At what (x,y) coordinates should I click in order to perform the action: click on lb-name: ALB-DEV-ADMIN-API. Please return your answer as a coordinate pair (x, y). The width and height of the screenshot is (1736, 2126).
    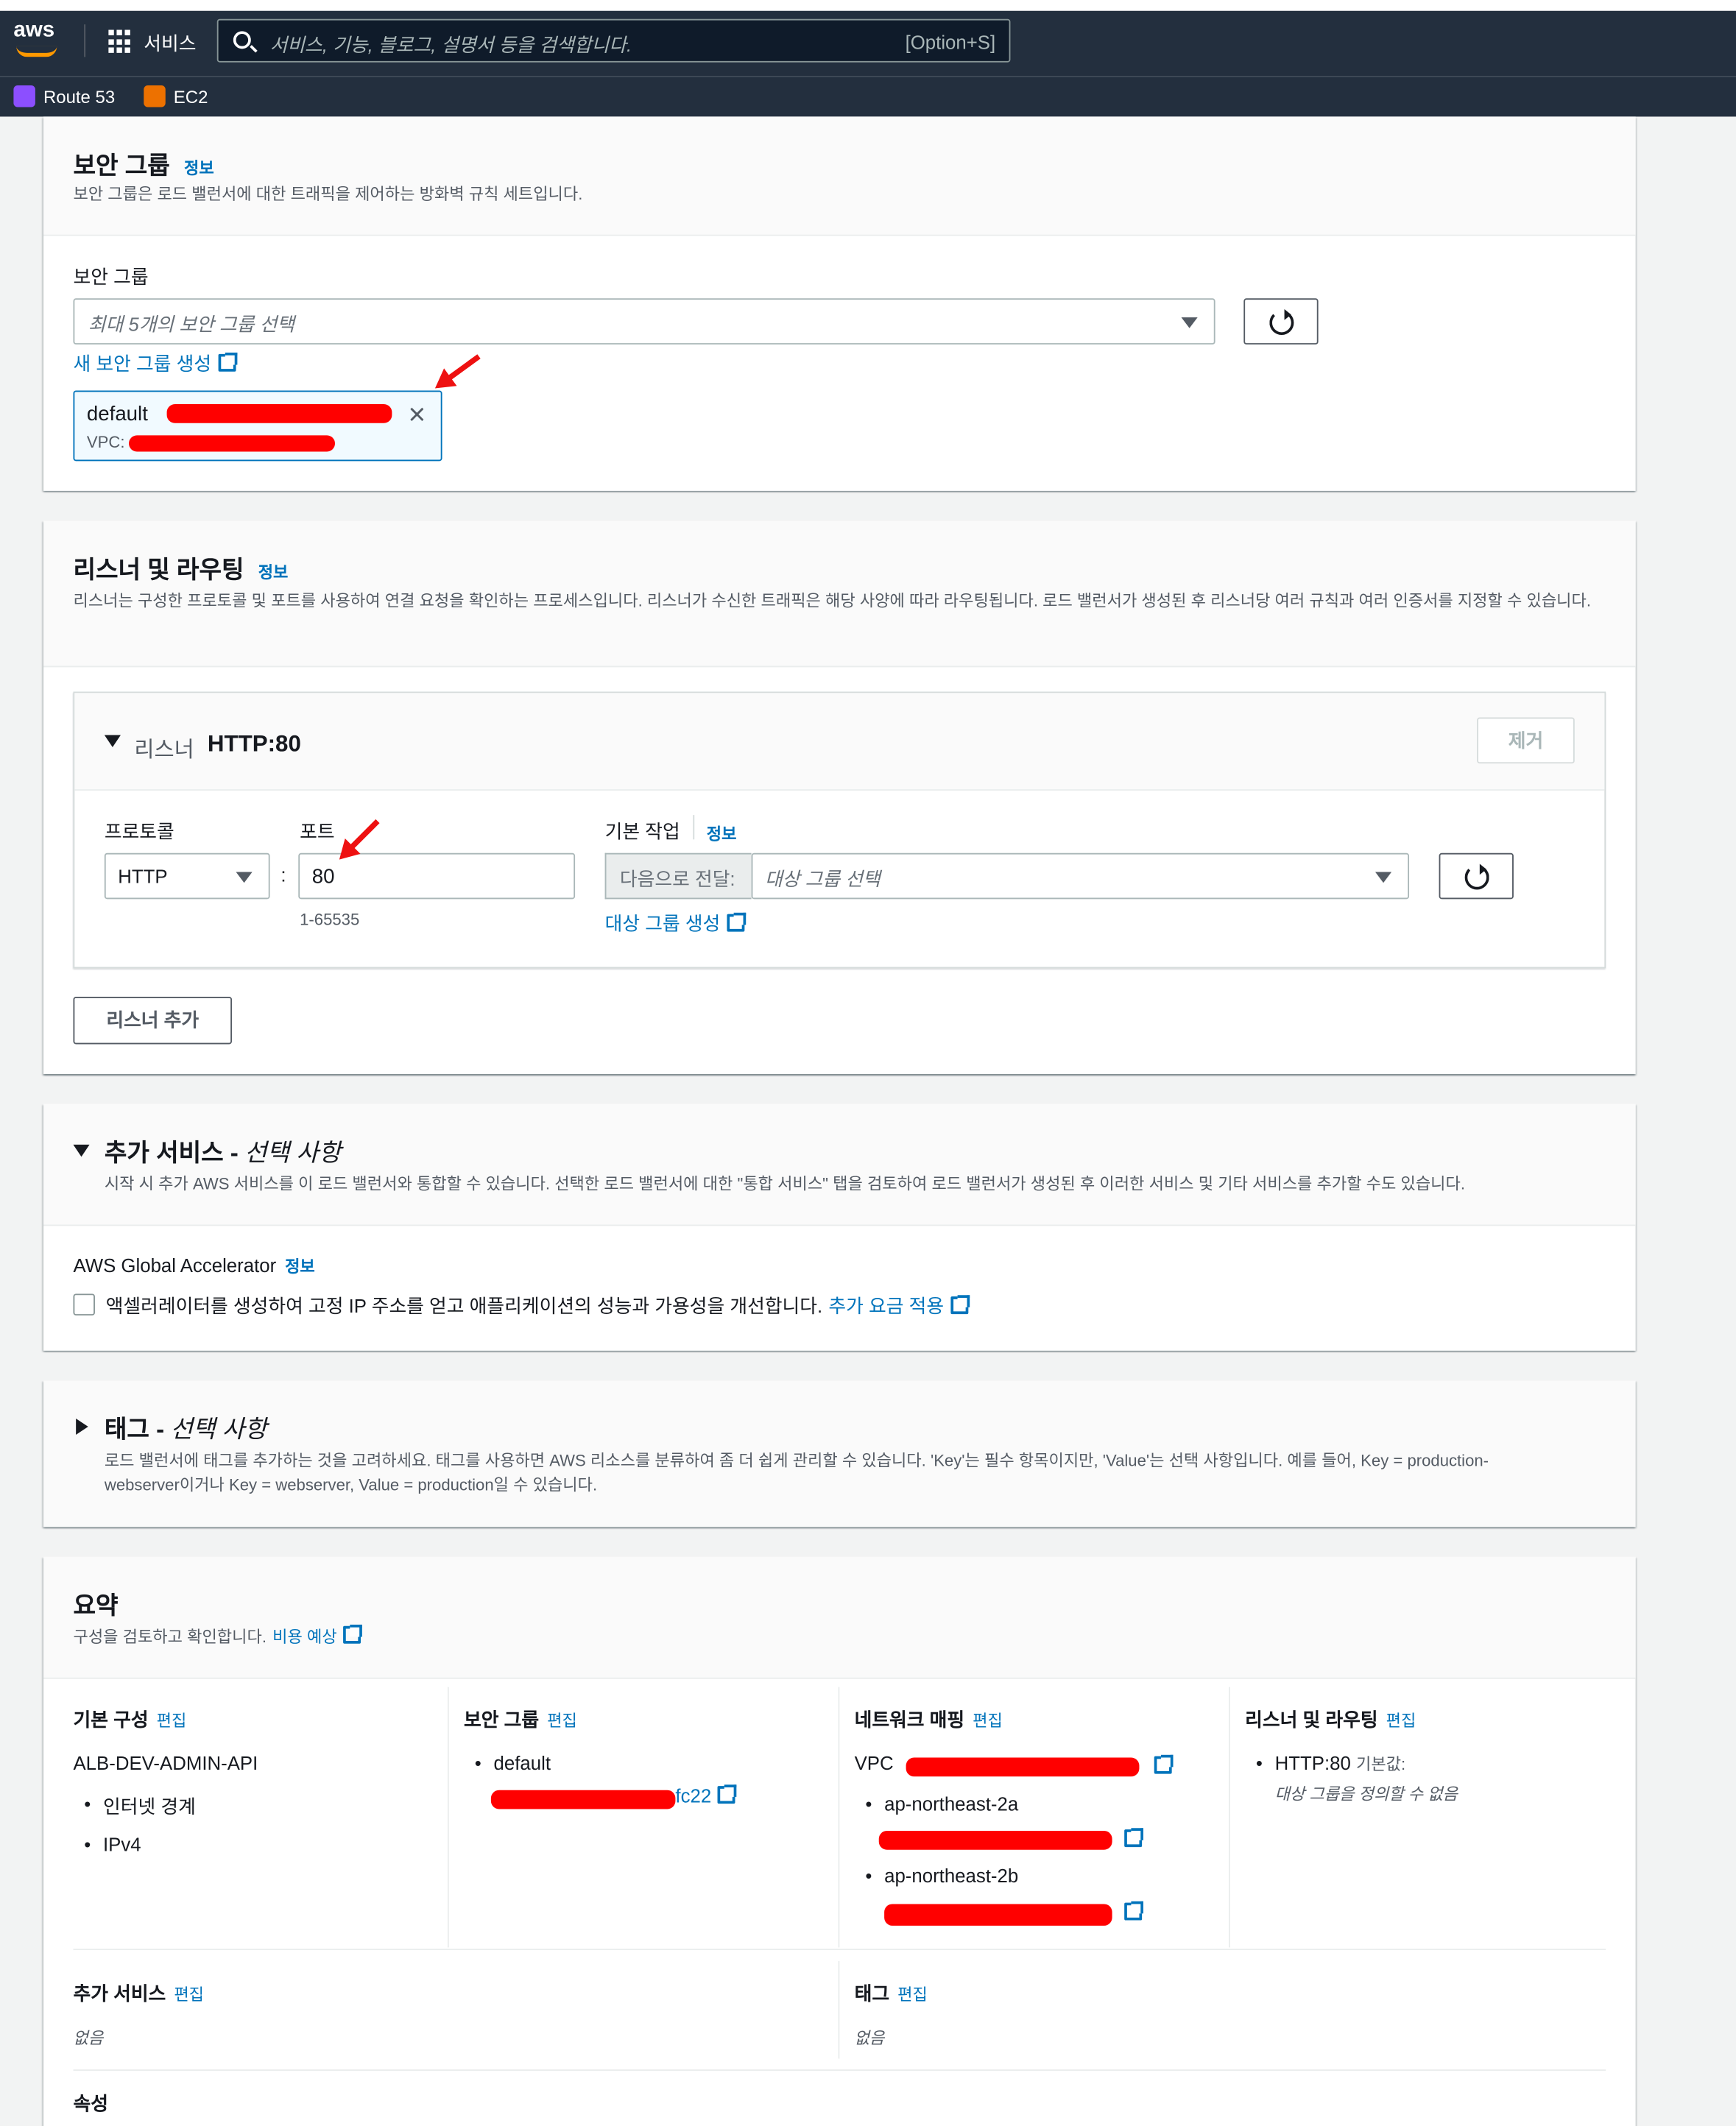
    Looking at the image, I should click on (165, 1763).